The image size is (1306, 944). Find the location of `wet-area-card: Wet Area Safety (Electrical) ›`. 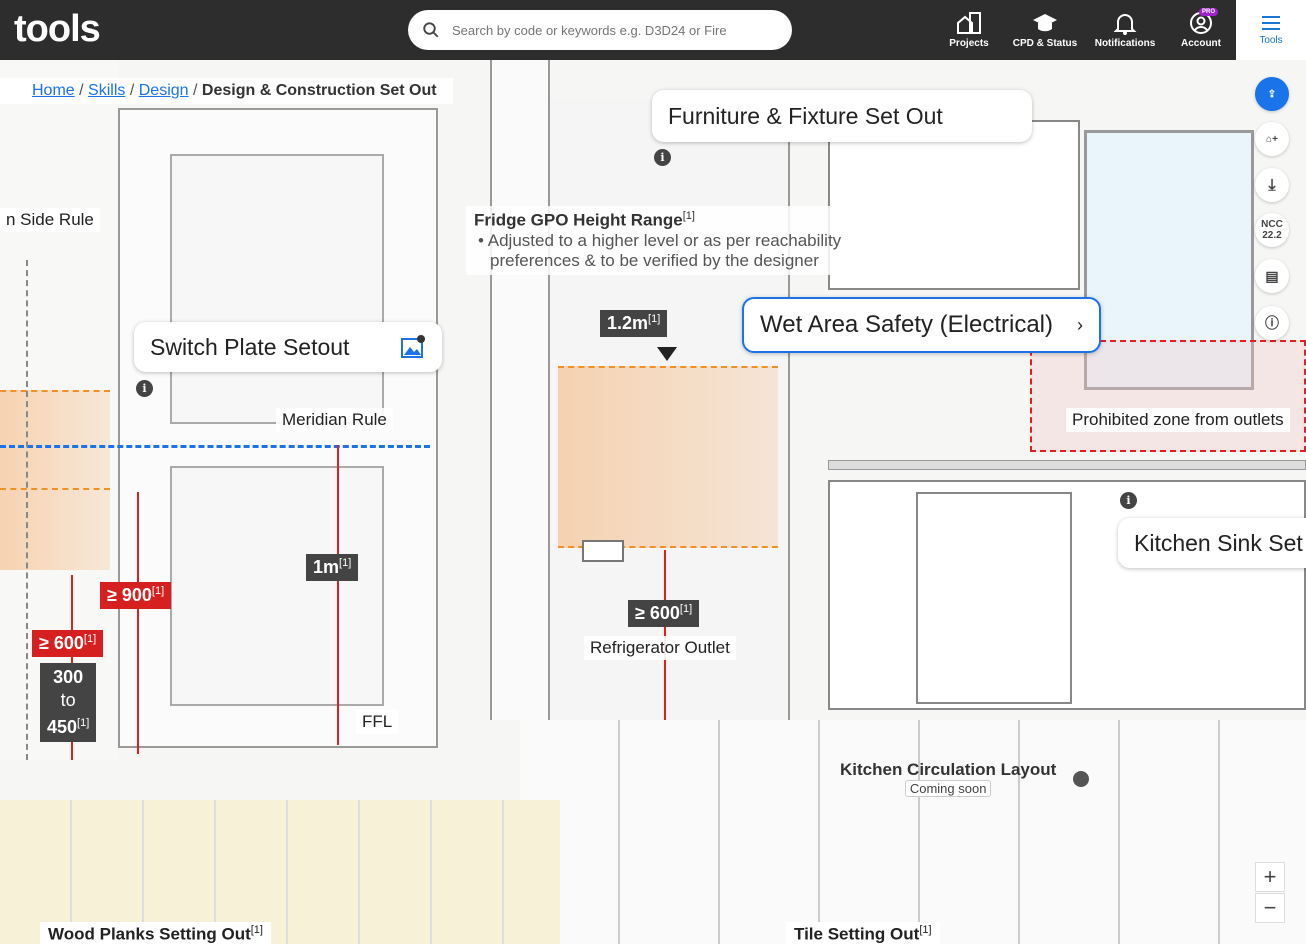

wet-area-card: Wet Area Safety (Electrical) › is located at coordinates (921, 325).